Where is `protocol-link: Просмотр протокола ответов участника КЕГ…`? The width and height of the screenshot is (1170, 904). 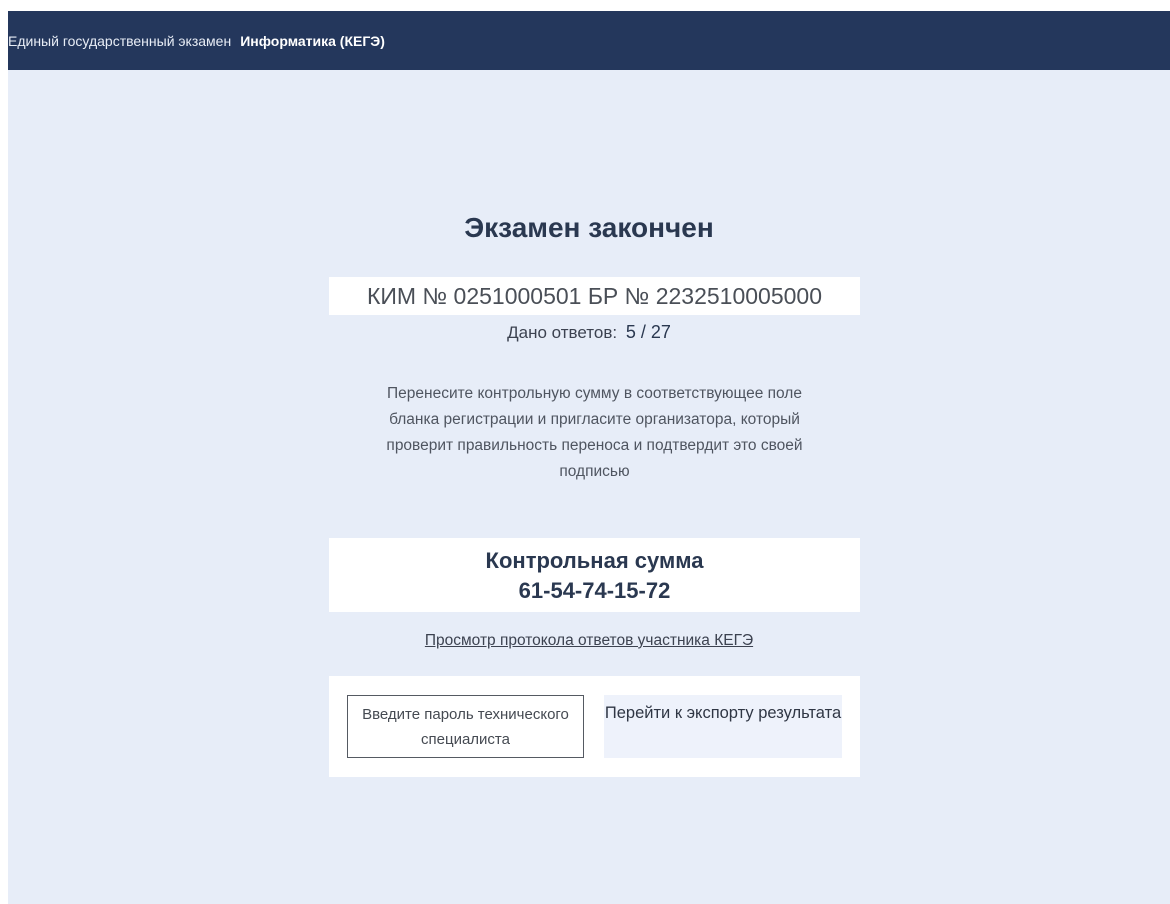
protocol-link: Просмотр протокола ответов участника КЕГ… is located at coordinates (589, 640).